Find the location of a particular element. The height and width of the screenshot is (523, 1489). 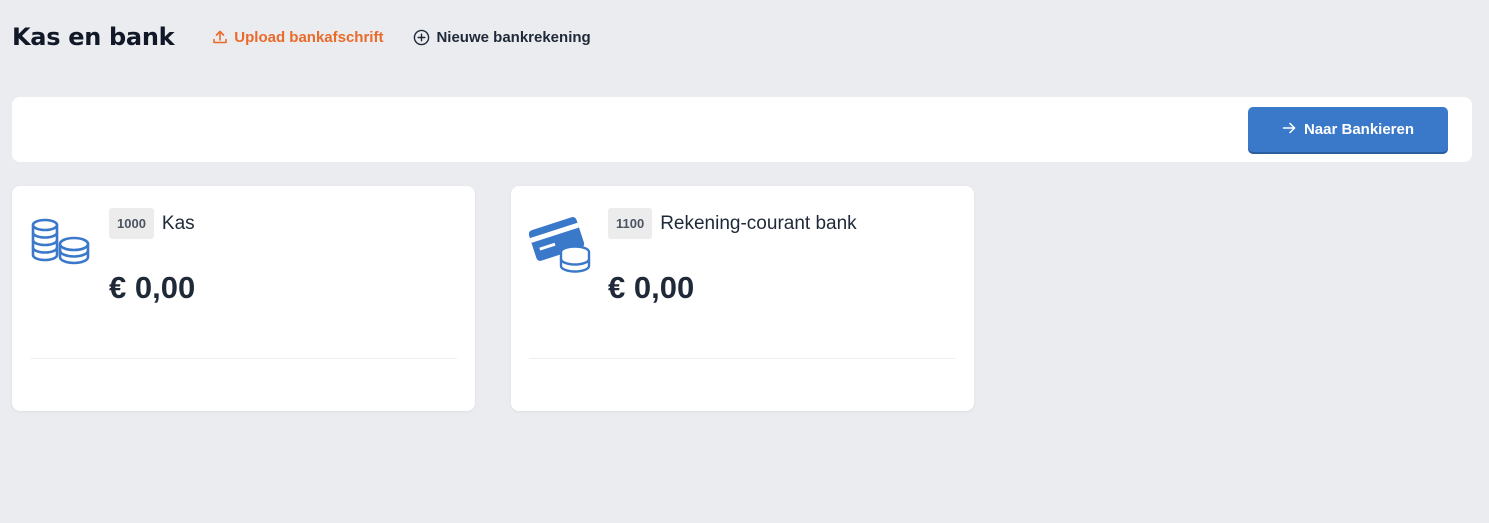

new-account-label: Nieuwe bankrekening is located at coordinates (513, 37).